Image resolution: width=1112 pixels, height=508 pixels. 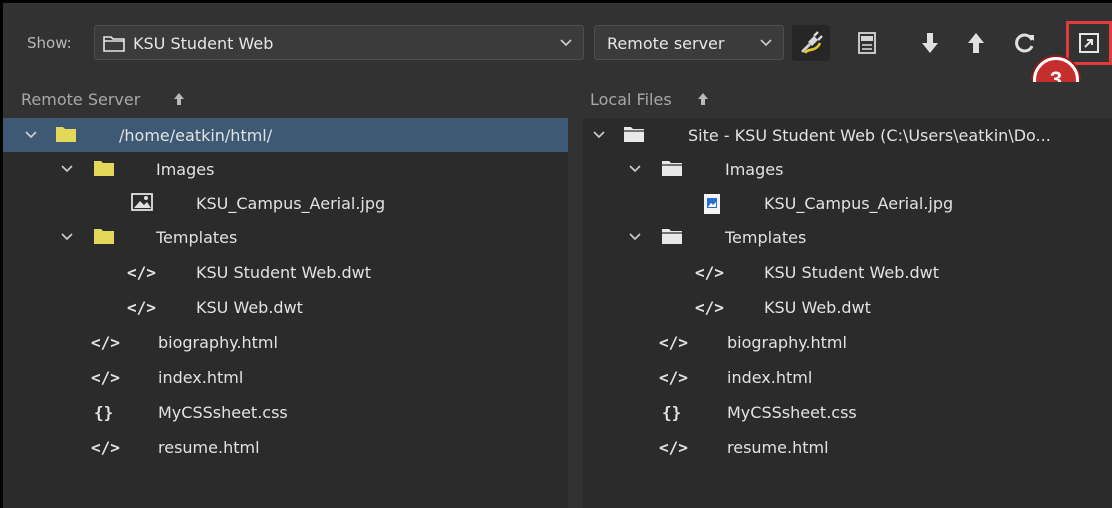 I want to click on connect-icon, so click(x=812, y=42).